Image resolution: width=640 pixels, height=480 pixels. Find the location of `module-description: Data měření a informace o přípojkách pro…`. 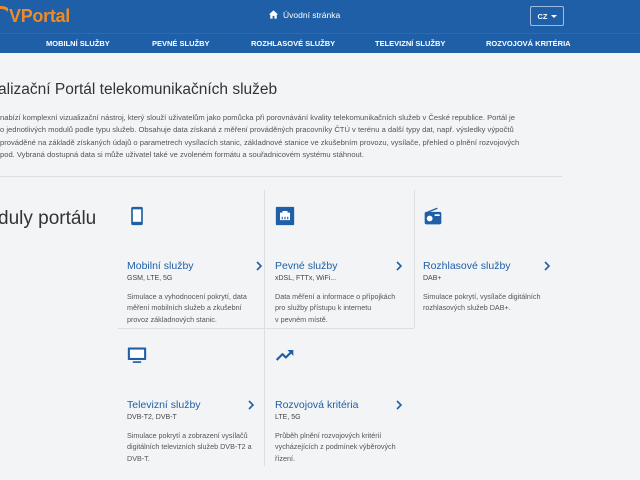

module-description: Data měření a informace o přípojkách pro… is located at coordinates (342, 308).